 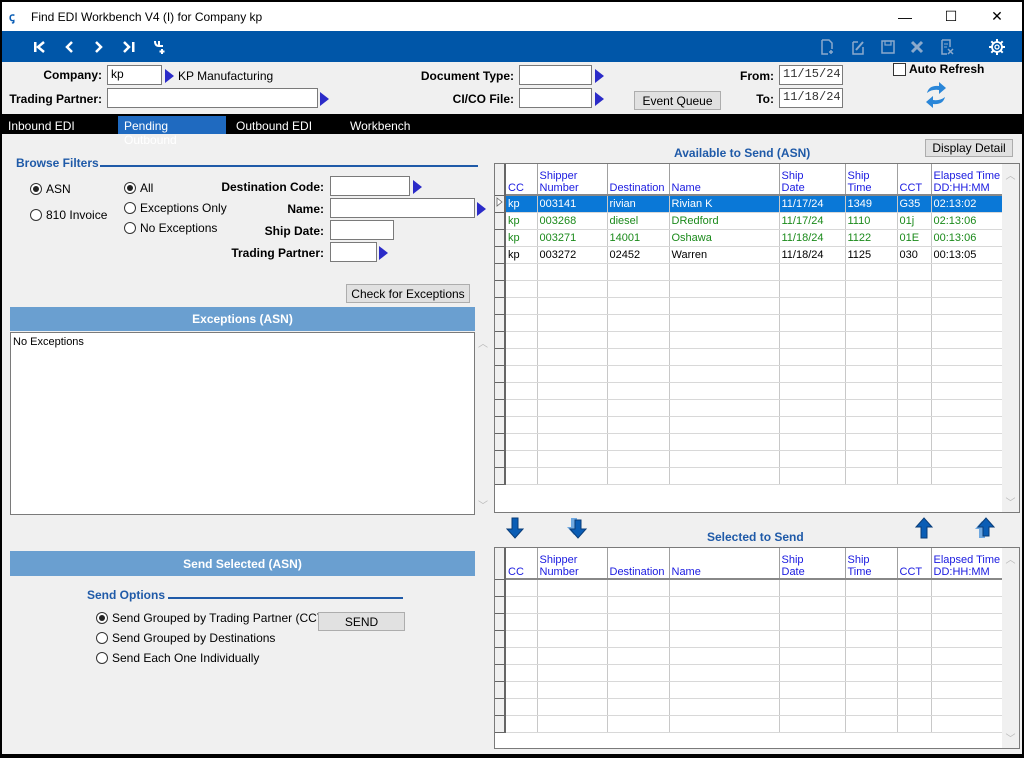 What do you see at coordinates (724, 180) in the screenshot?
I see `available-column-header: Name` at bounding box center [724, 180].